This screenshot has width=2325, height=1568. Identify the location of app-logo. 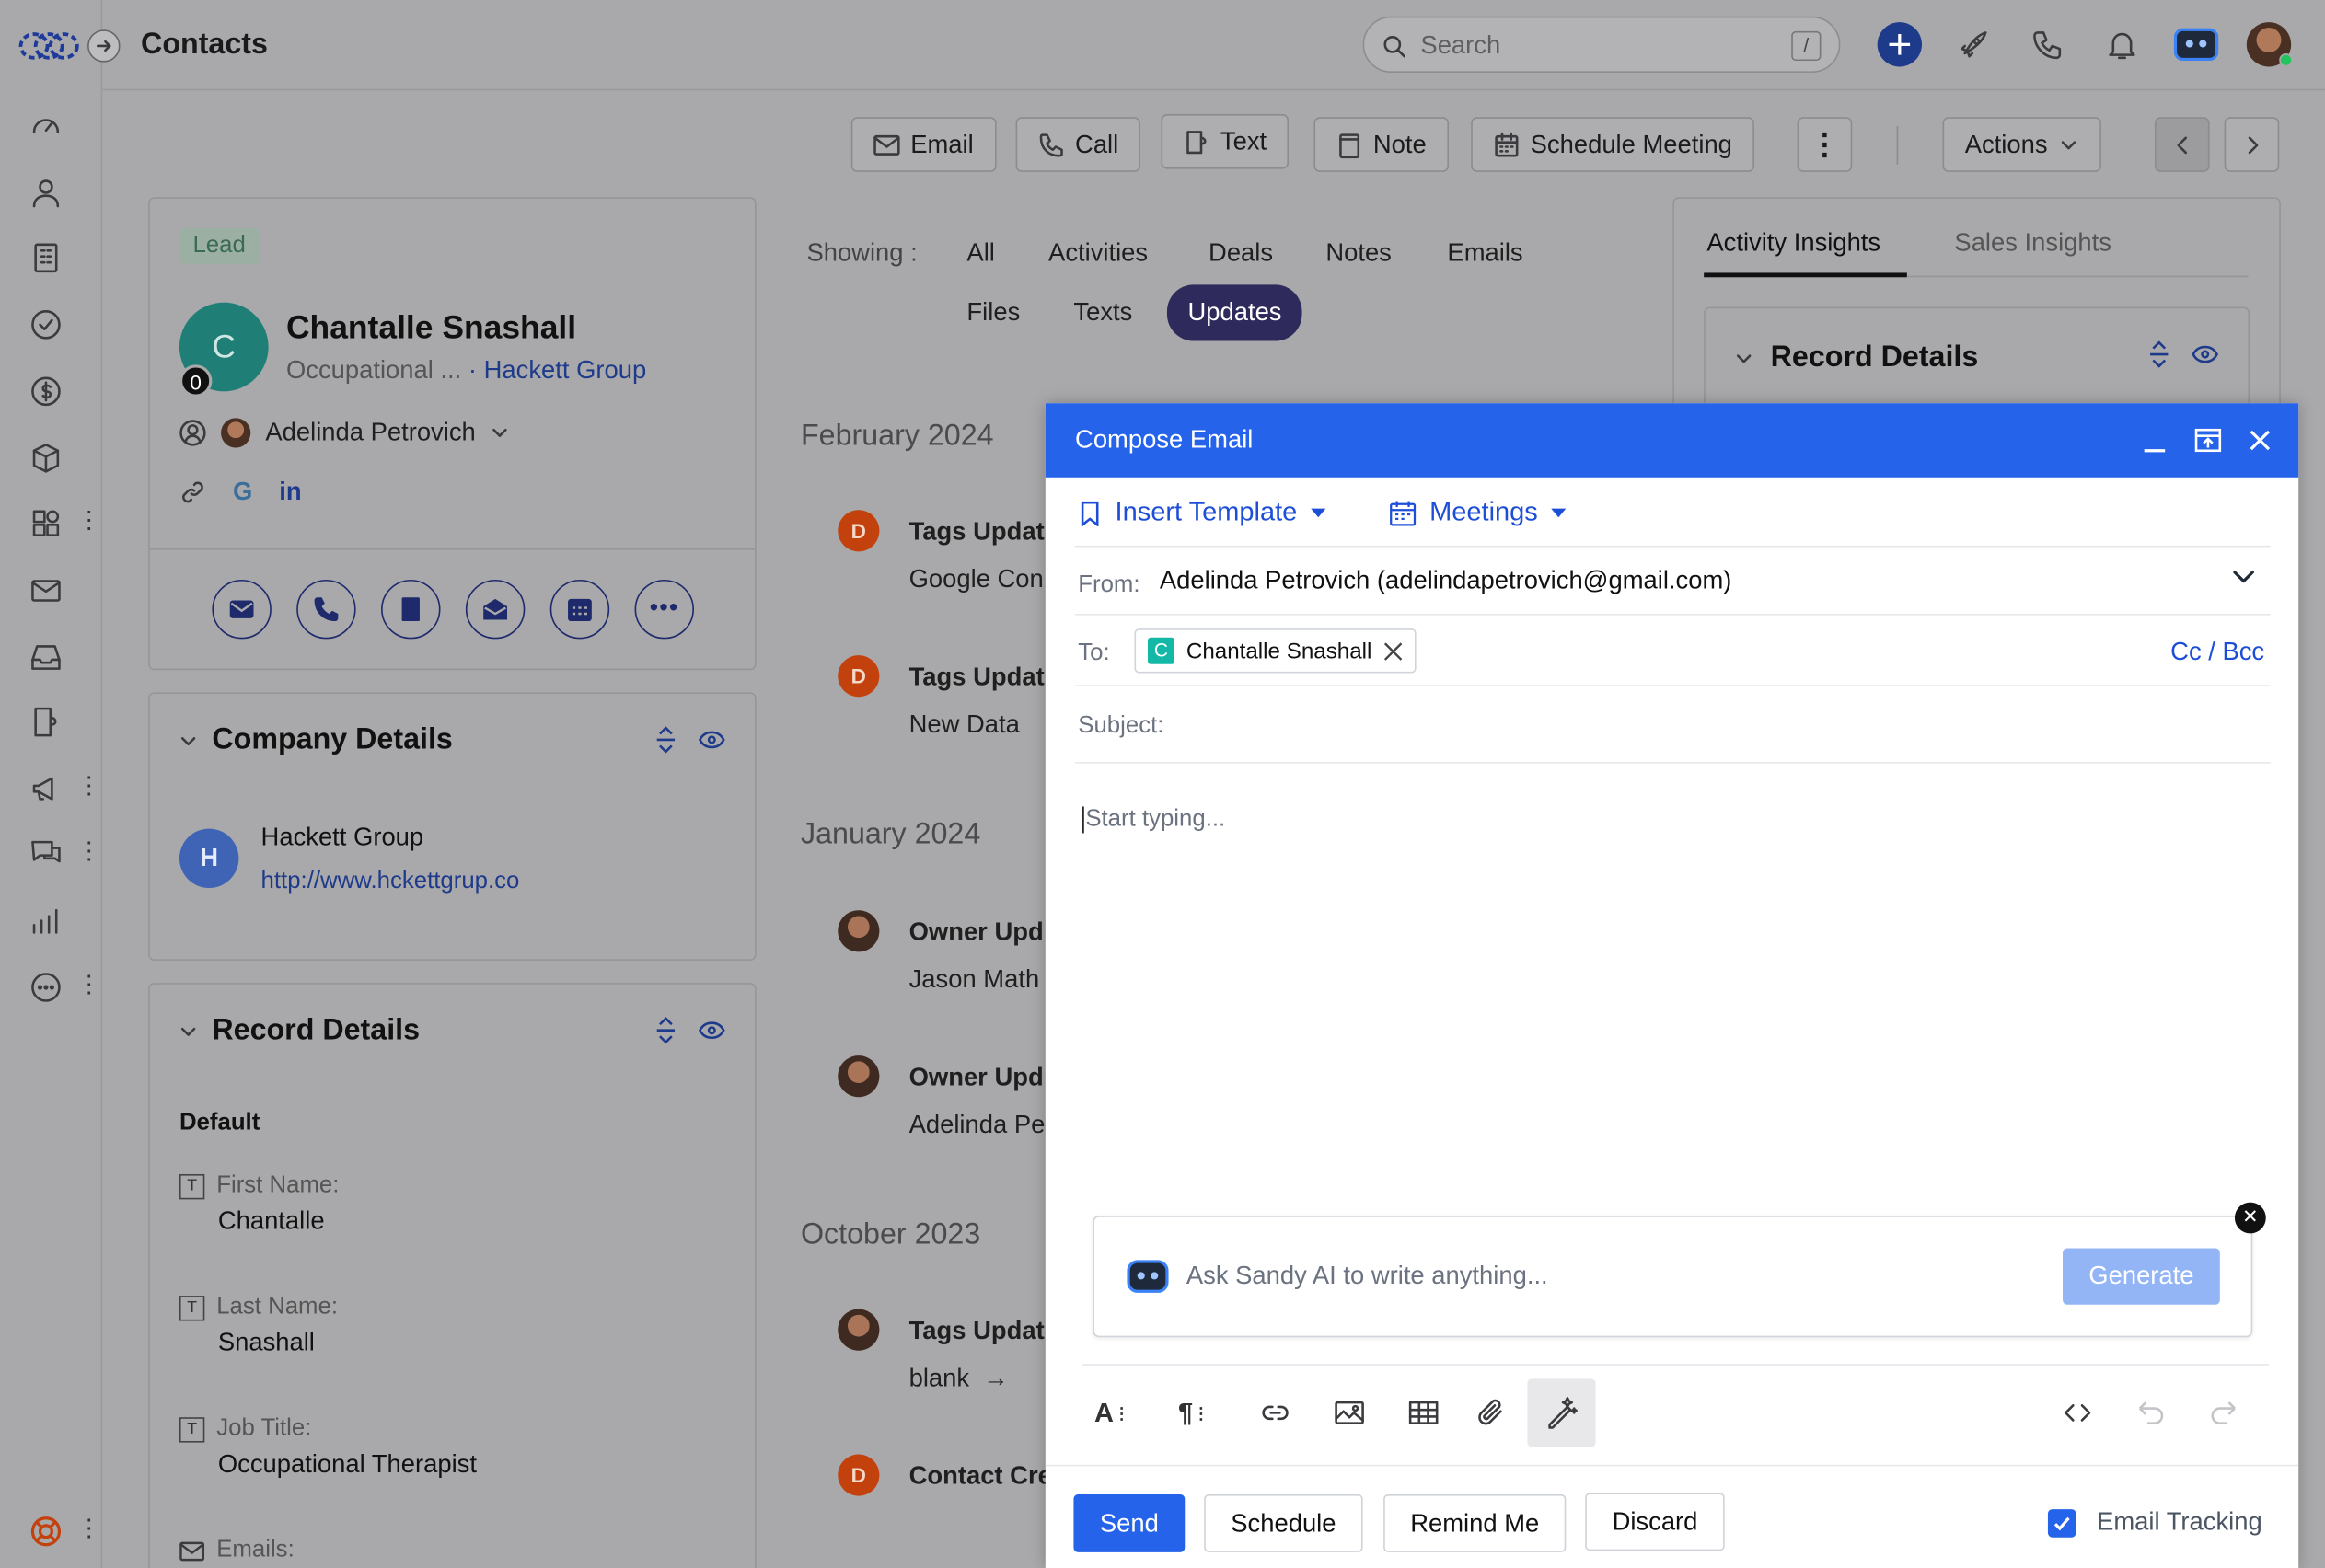
(48, 45).